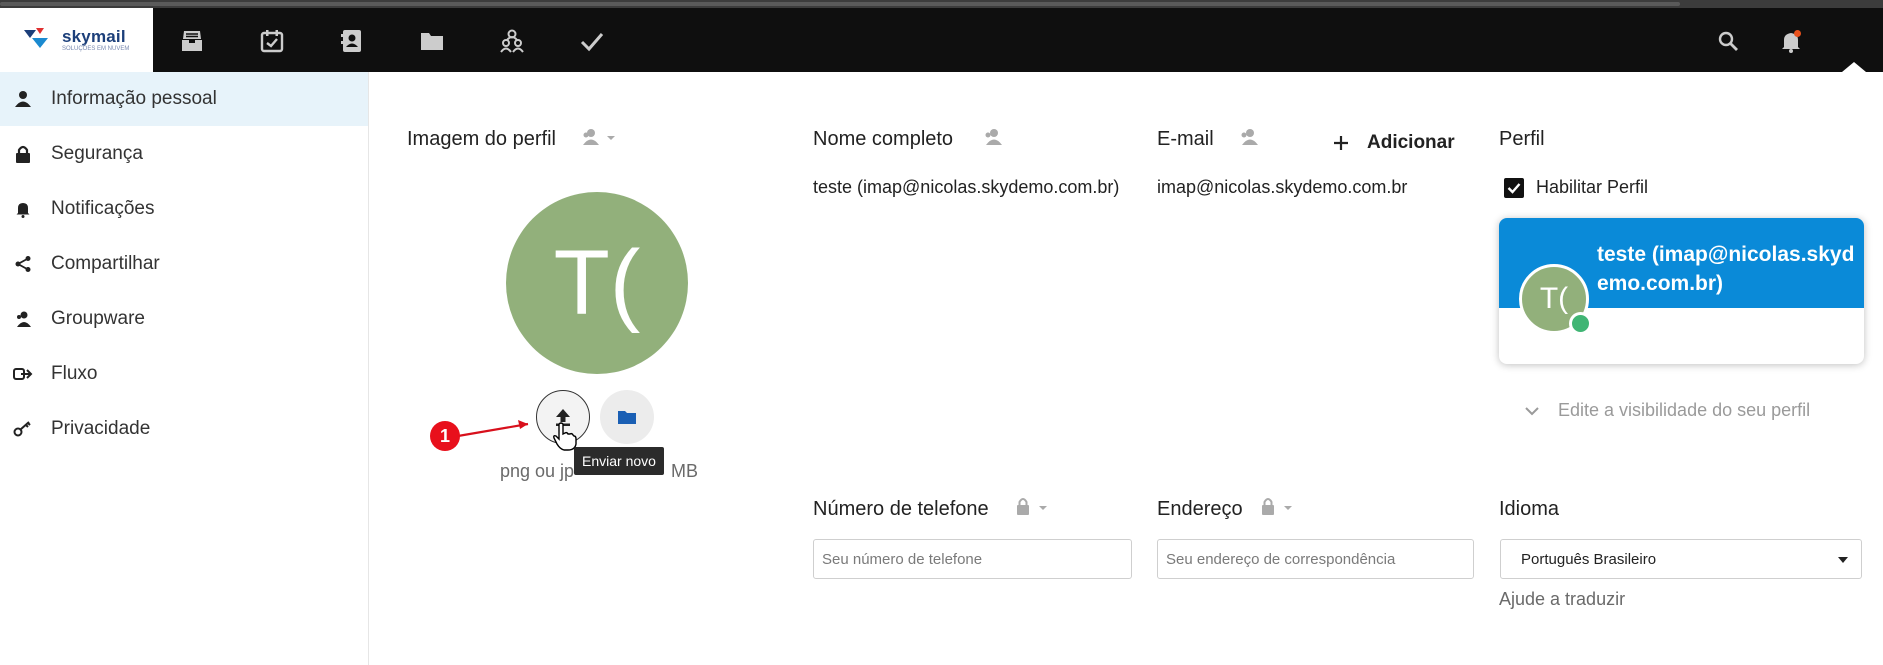 This screenshot has height=665, width=1883. What do you see at coordinates (184, 154) in the screenshot?
I see `sidebar-item-seguranca: Segurança` at bounding box center [184, 154].